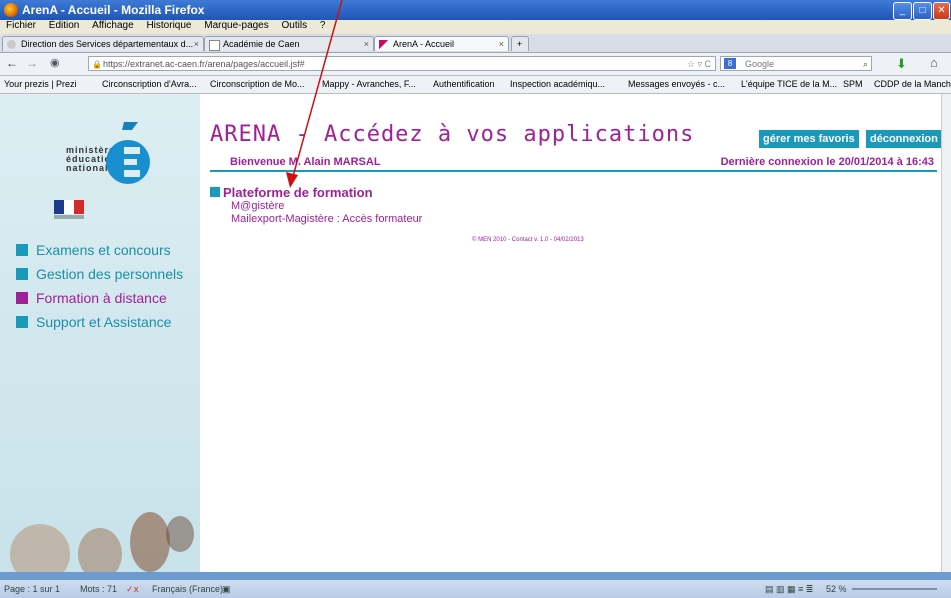 The image size is (951, 598). I want to click on sidebar-item-label: Gestion des personnels, so click(110, 274).